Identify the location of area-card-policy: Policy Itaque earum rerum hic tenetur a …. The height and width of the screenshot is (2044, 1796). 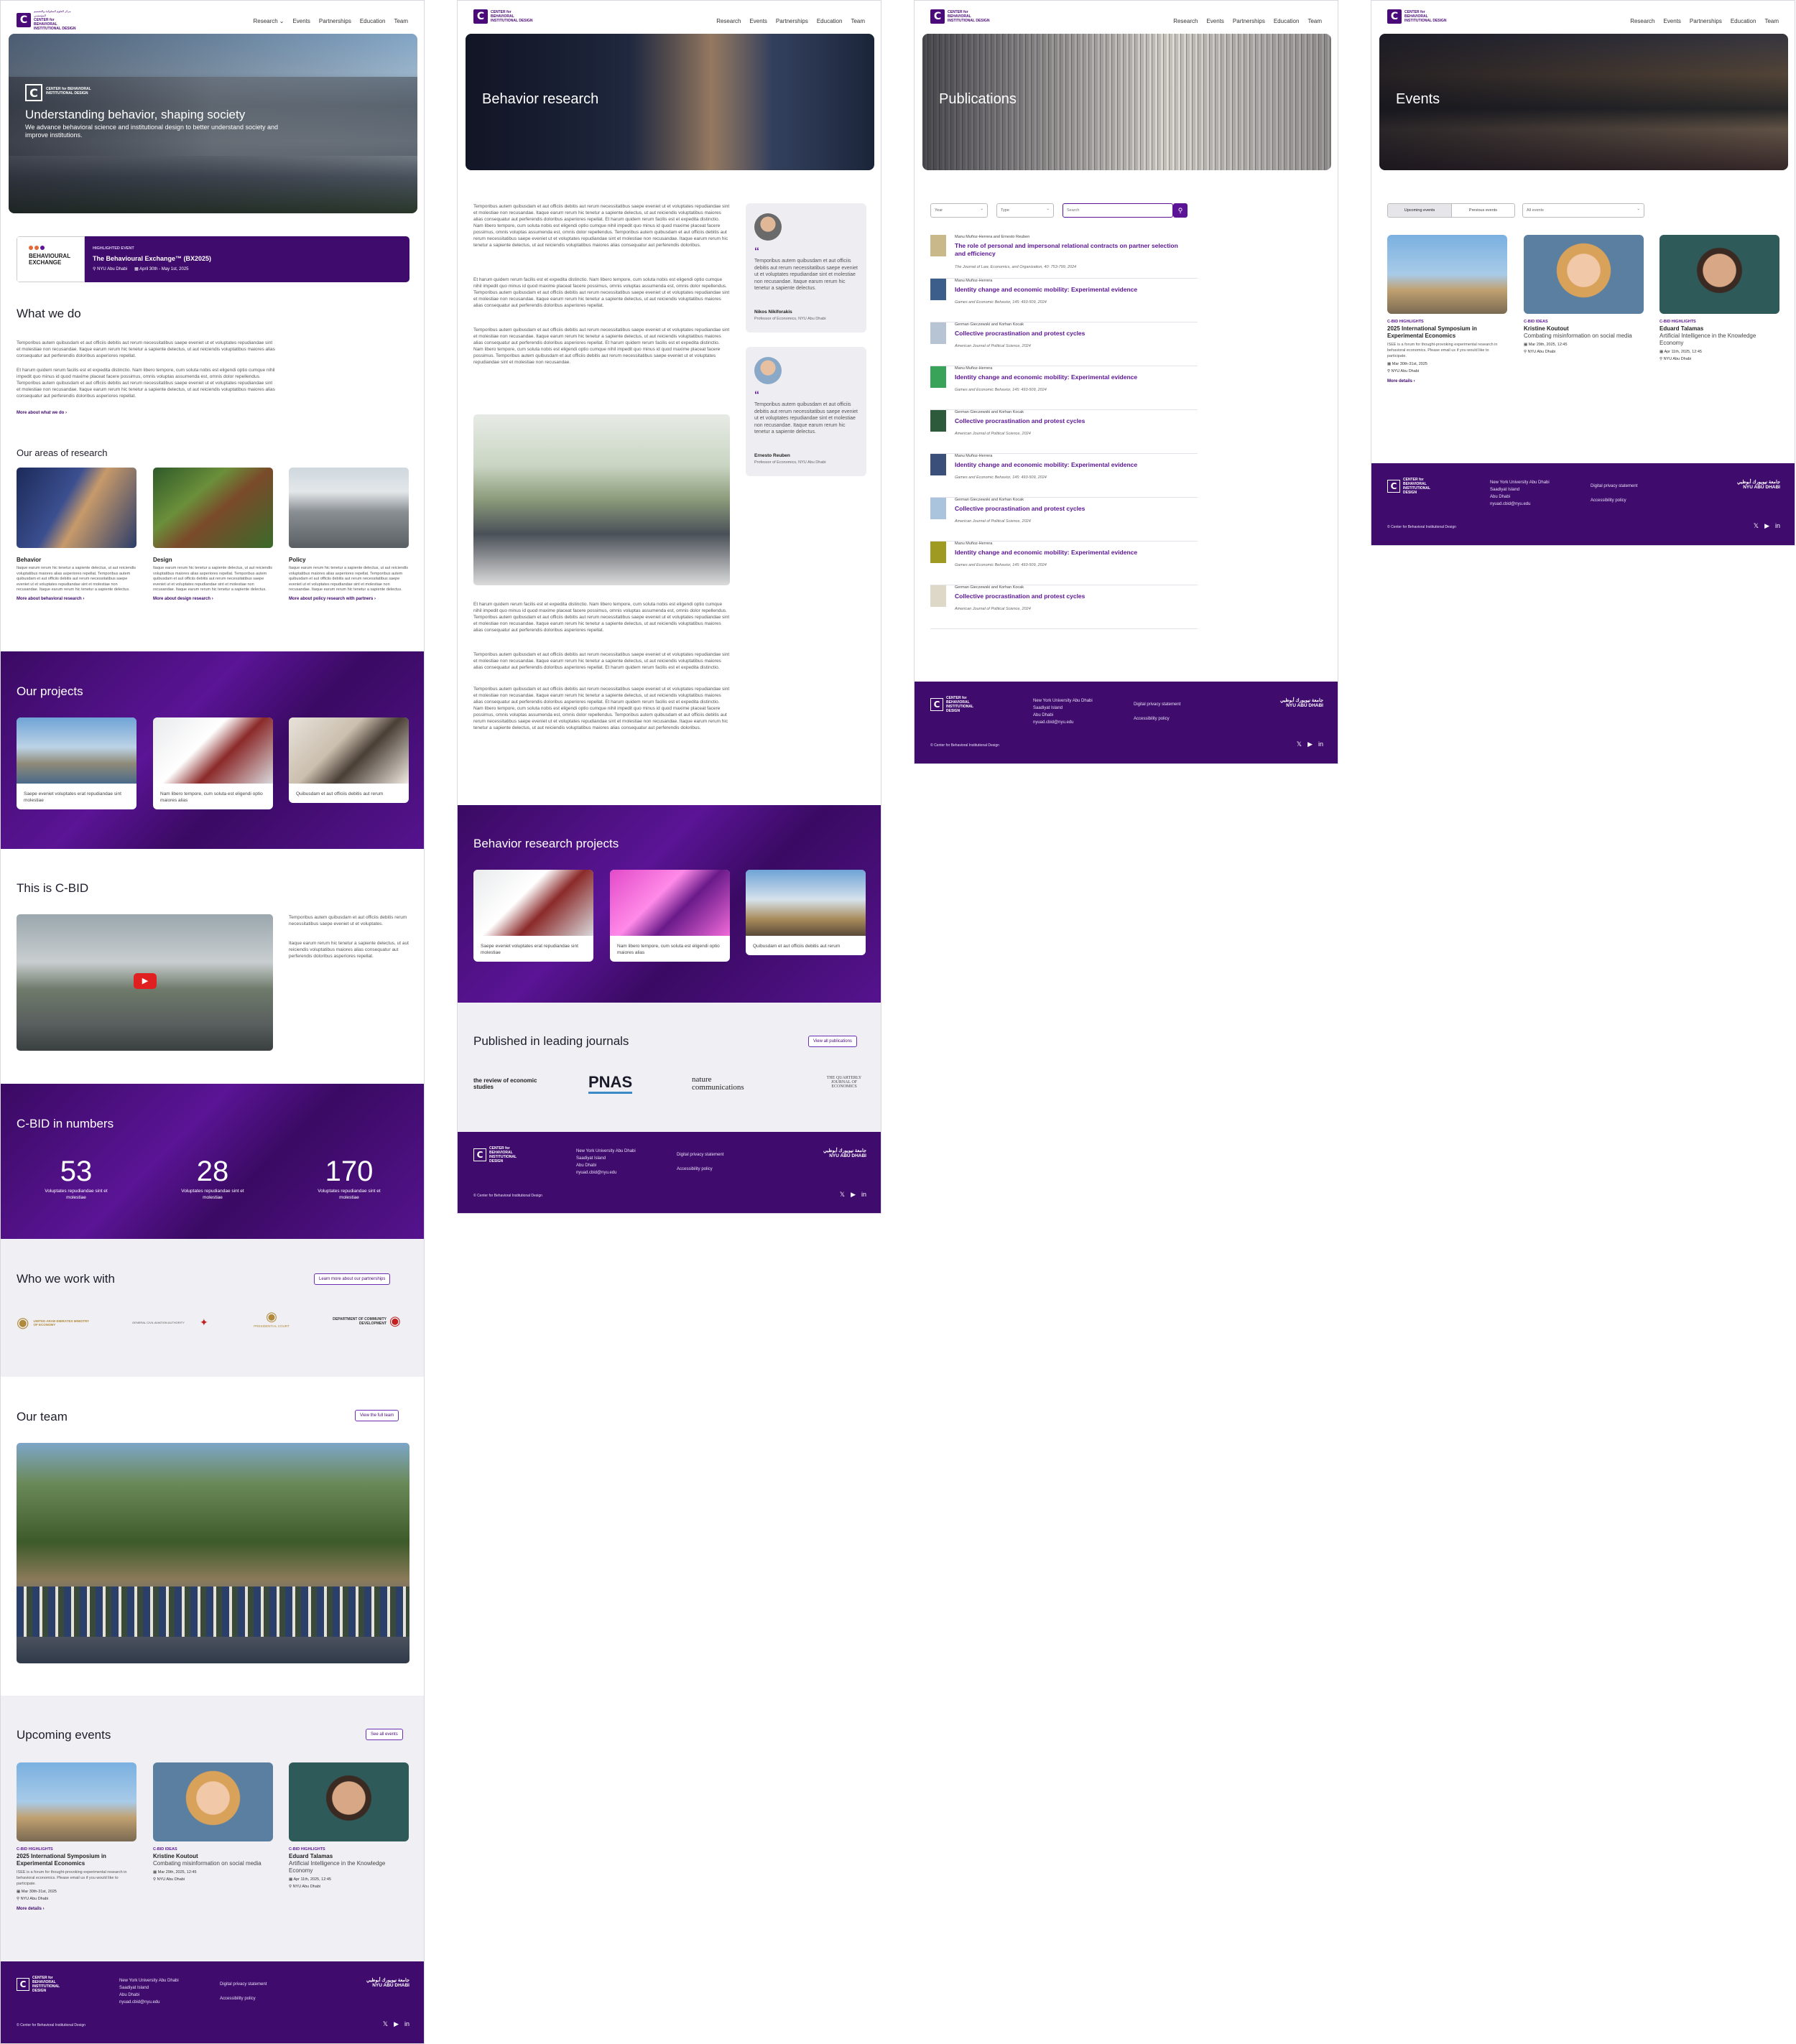
(349, 534).